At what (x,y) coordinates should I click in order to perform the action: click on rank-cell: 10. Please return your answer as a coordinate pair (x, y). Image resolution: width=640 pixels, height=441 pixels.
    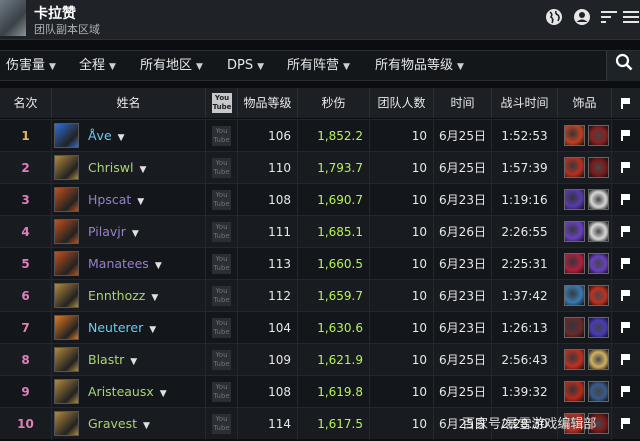
    Looking at the image, I should click on (26, 424).